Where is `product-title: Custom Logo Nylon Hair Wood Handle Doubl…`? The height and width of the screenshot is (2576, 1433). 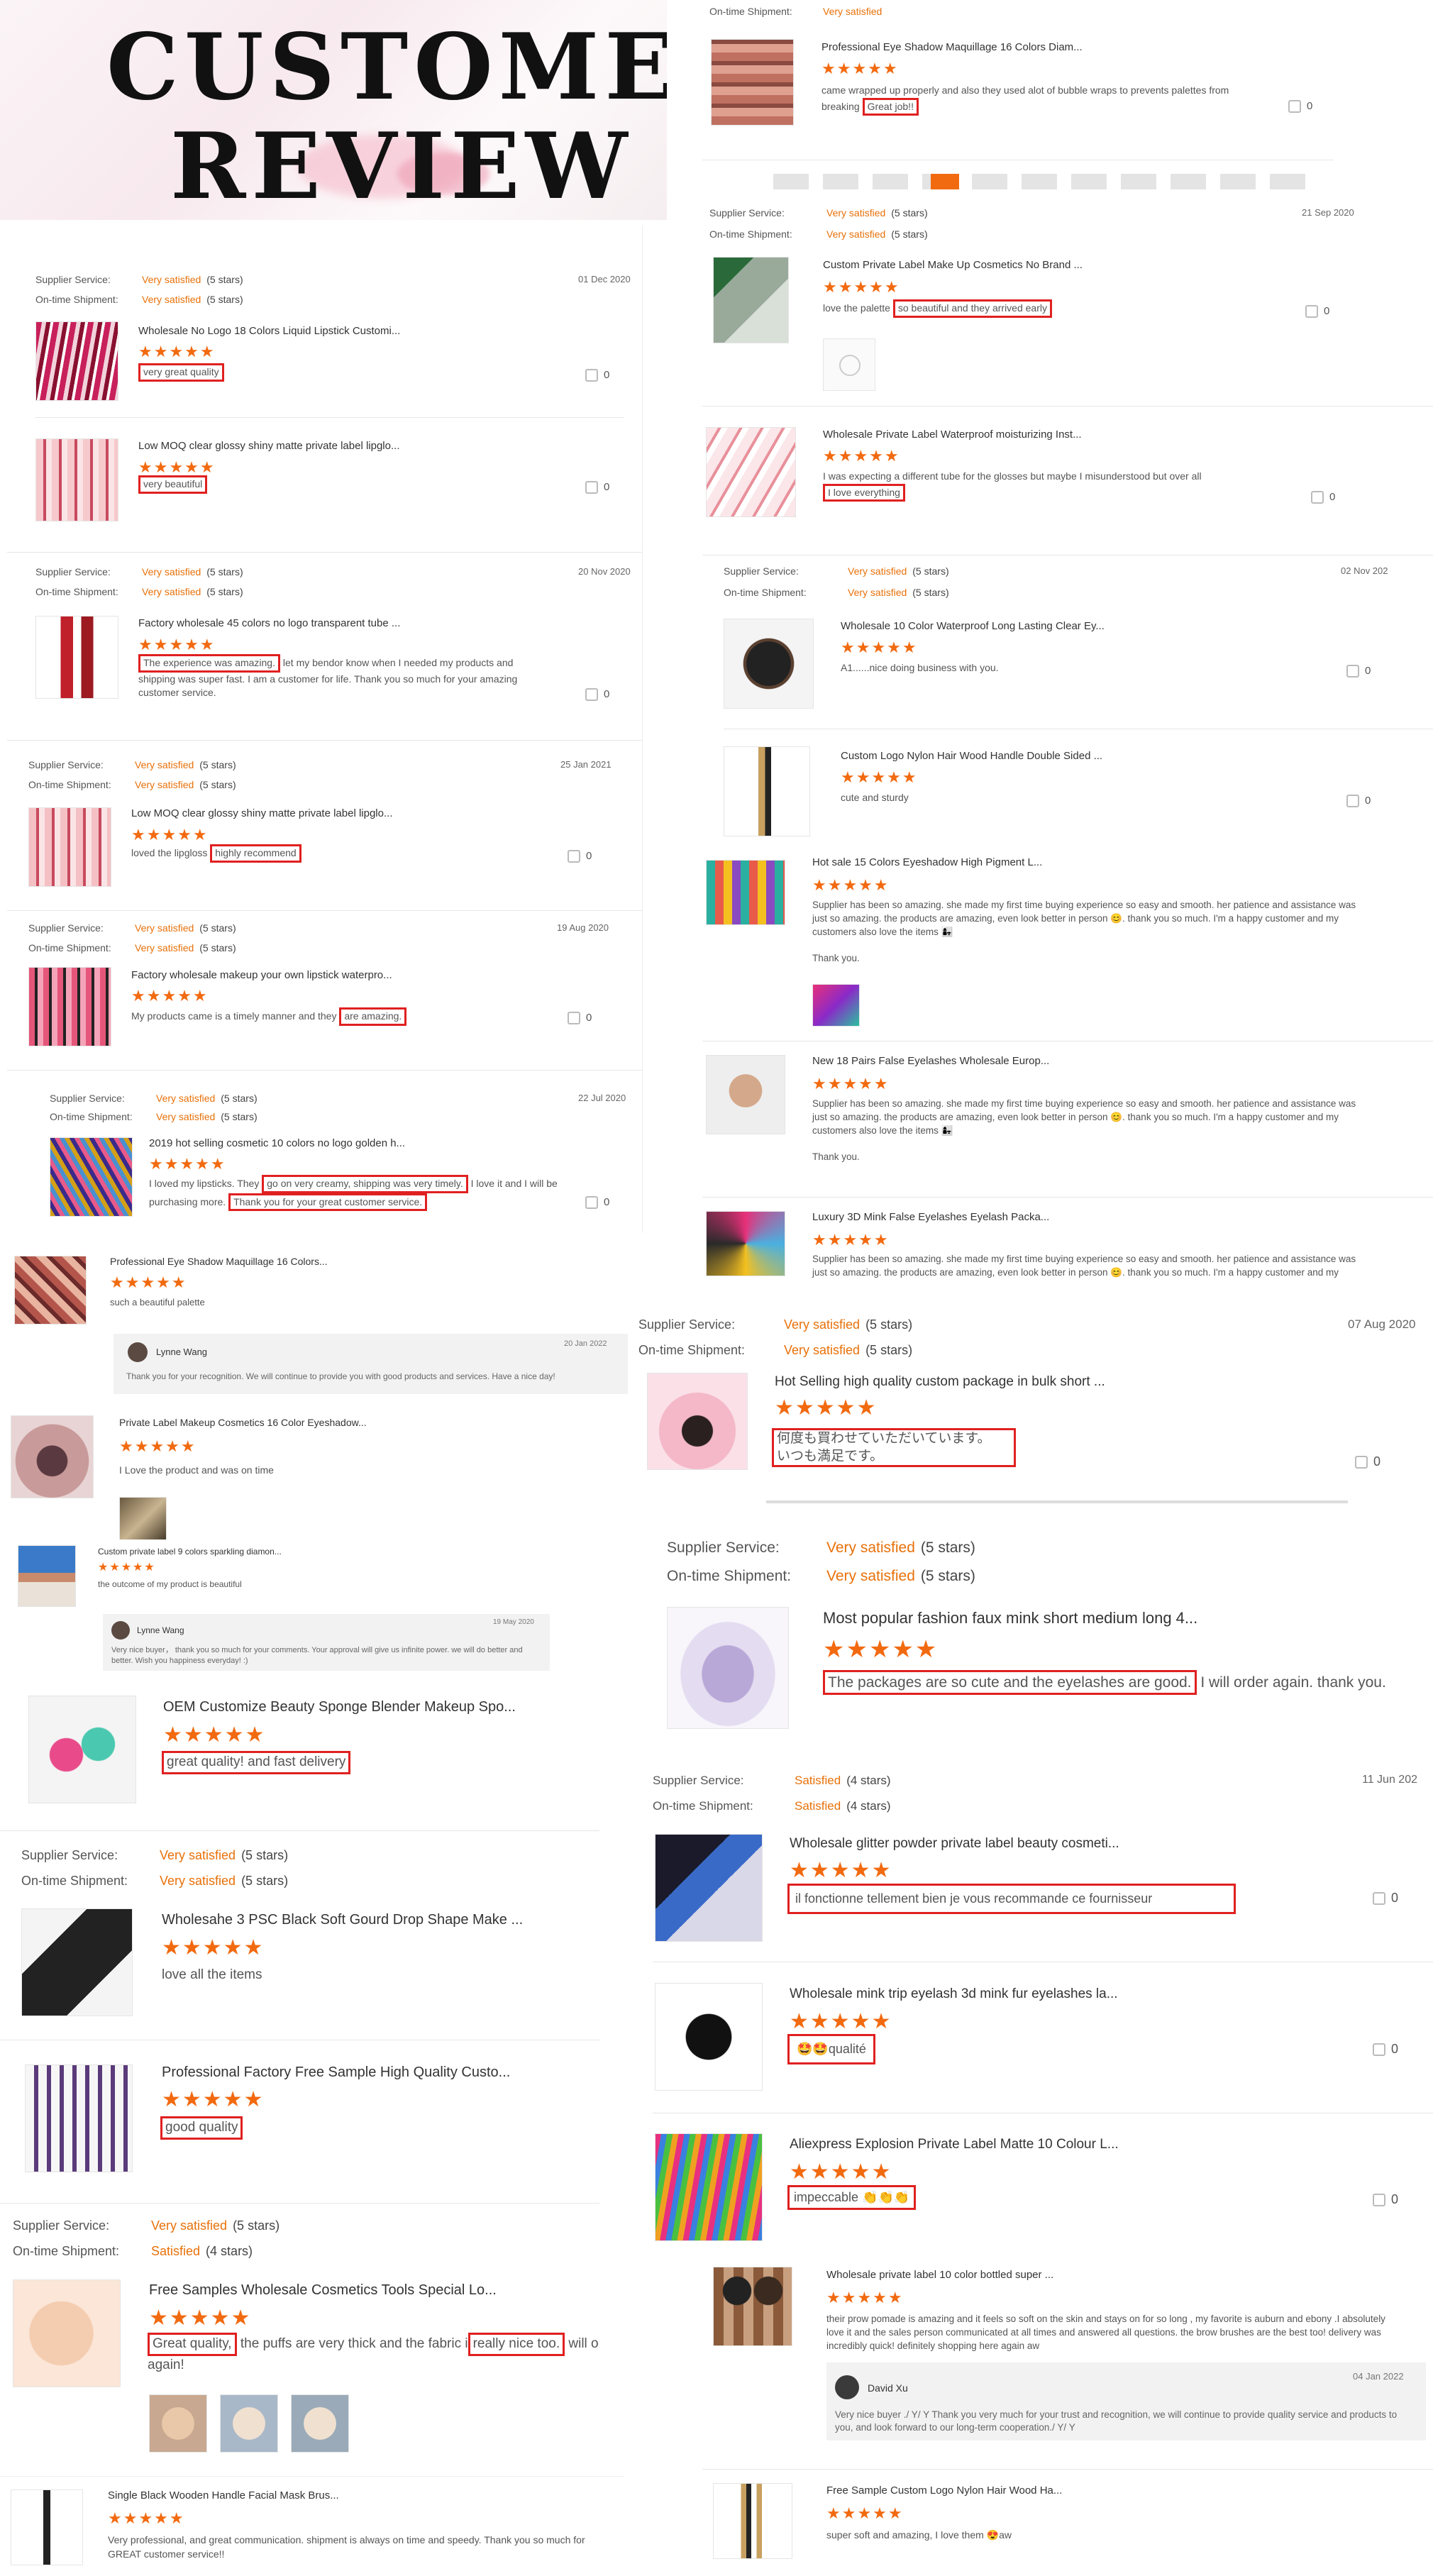
product-title: Custom Logo Nylon Hair Wood Handle Doubl… is located at coordinates (1018, 756).